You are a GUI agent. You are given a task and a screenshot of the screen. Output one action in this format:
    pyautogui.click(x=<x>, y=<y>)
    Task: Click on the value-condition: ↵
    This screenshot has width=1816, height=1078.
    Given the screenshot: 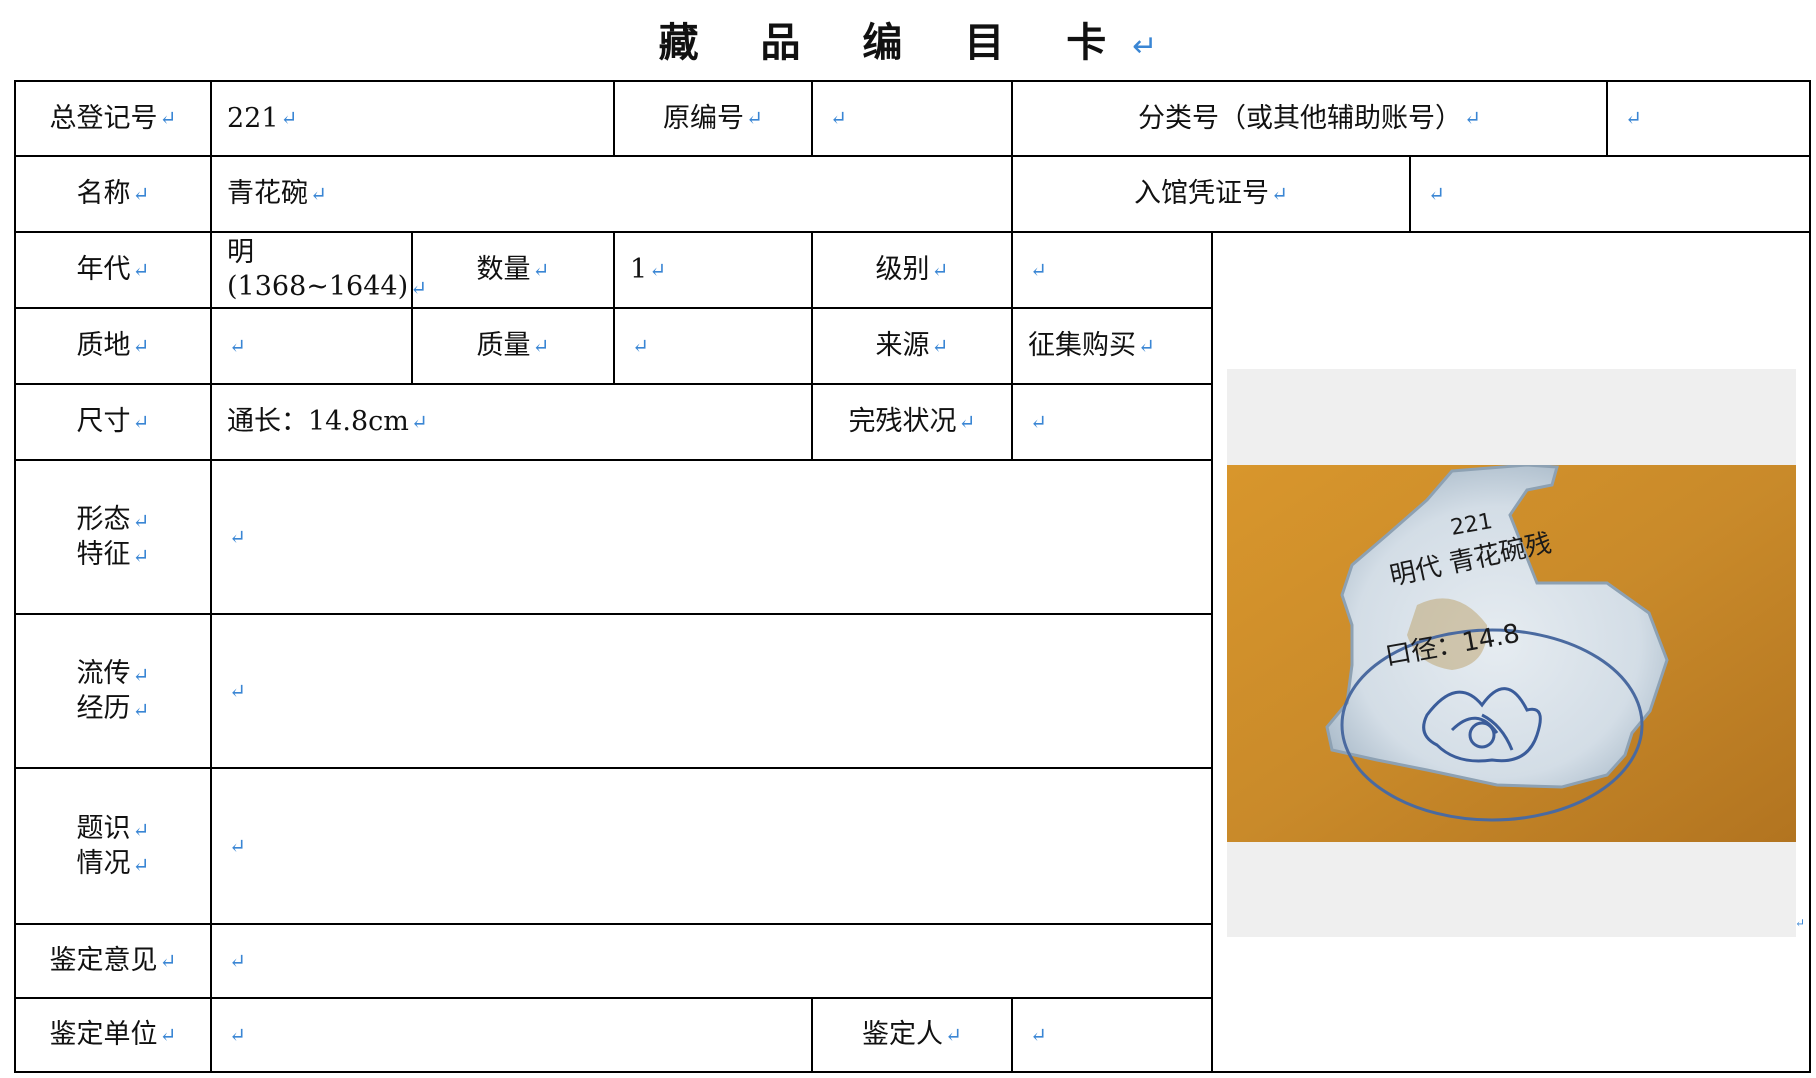 What is the action you would take?
    pyautogui.click(x=1111, y=421)
    